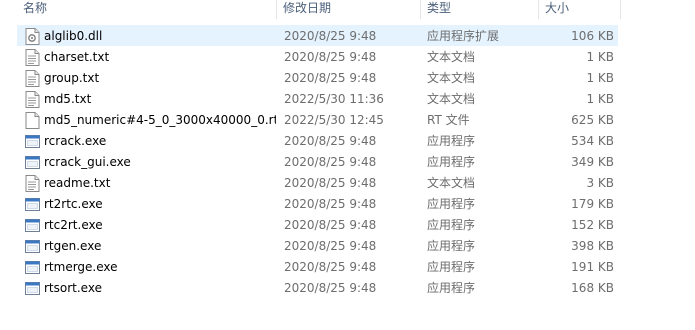 The height and width of the screenshot is (330, 695). What do you see at coordinates (592, 288) in the screenshot?
I see `file-size: 168 KB` at bounding box center [592, 288].